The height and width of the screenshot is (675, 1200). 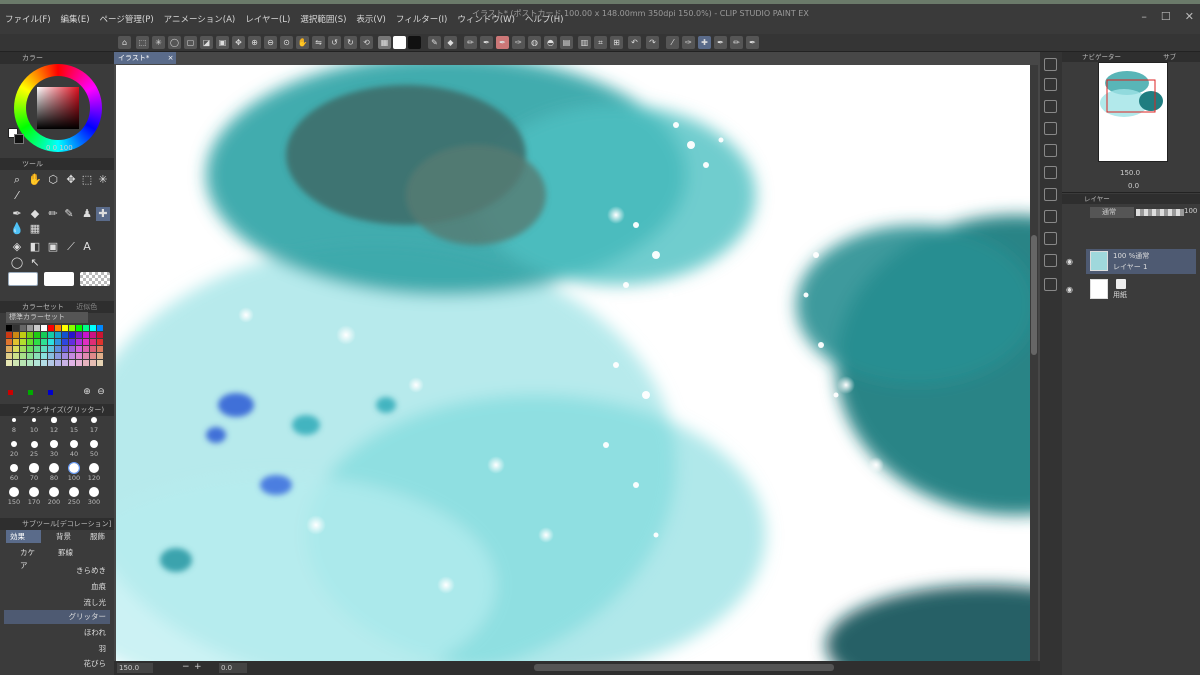 What do you see at coordinates (1050, 216) in the screenshot?
I see `tool-property-icon` at bounding box center [1050, 216].